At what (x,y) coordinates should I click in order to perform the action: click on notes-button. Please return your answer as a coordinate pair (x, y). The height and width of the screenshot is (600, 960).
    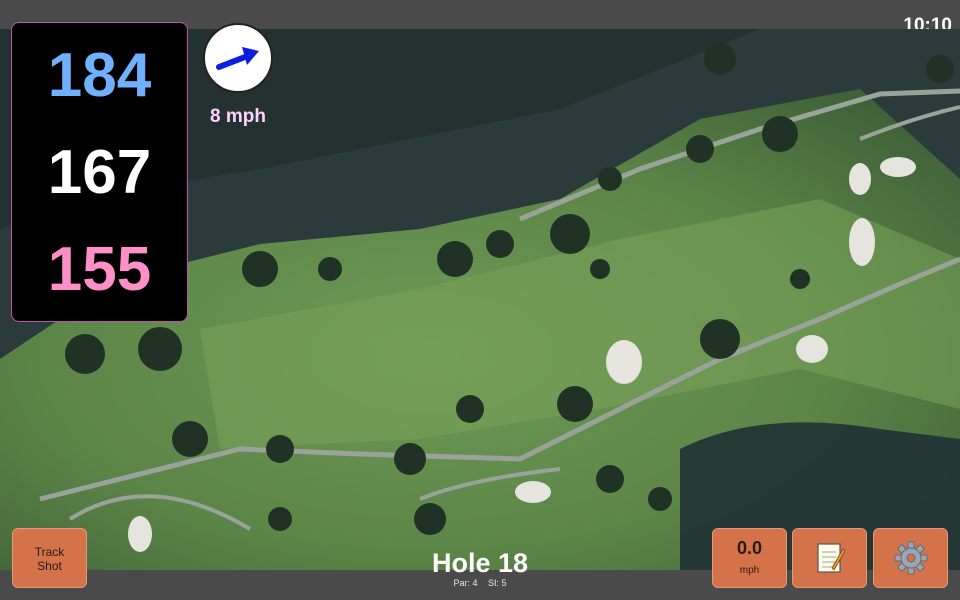
    Looking at the image, I should click on (829, 558).